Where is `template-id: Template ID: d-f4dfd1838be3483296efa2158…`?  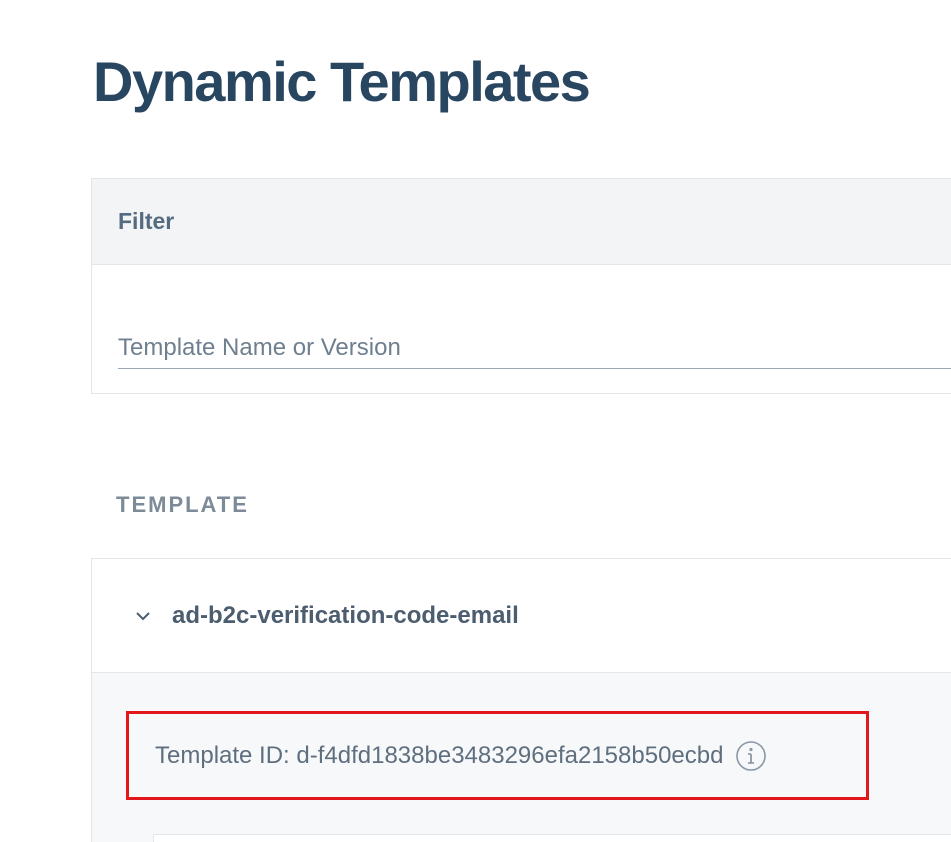
template-id: Template ID: d-f4dfd1838be3483296efa2158… is located at coordinates (439, 755).